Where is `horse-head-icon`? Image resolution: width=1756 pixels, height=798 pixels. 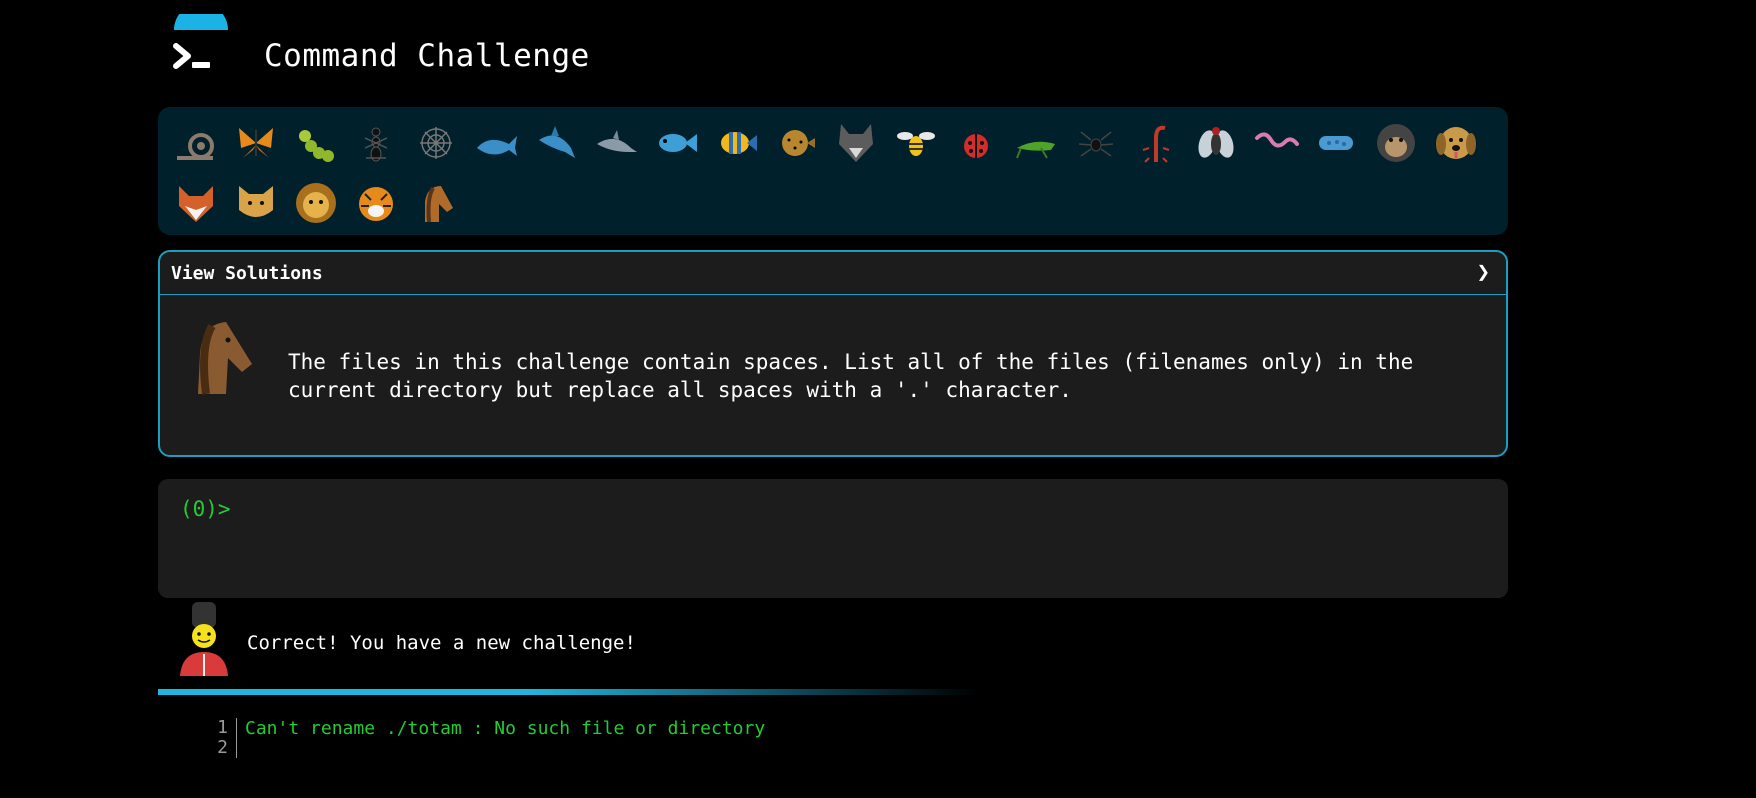 horse-head-icon is located at coordinates (225, 358).